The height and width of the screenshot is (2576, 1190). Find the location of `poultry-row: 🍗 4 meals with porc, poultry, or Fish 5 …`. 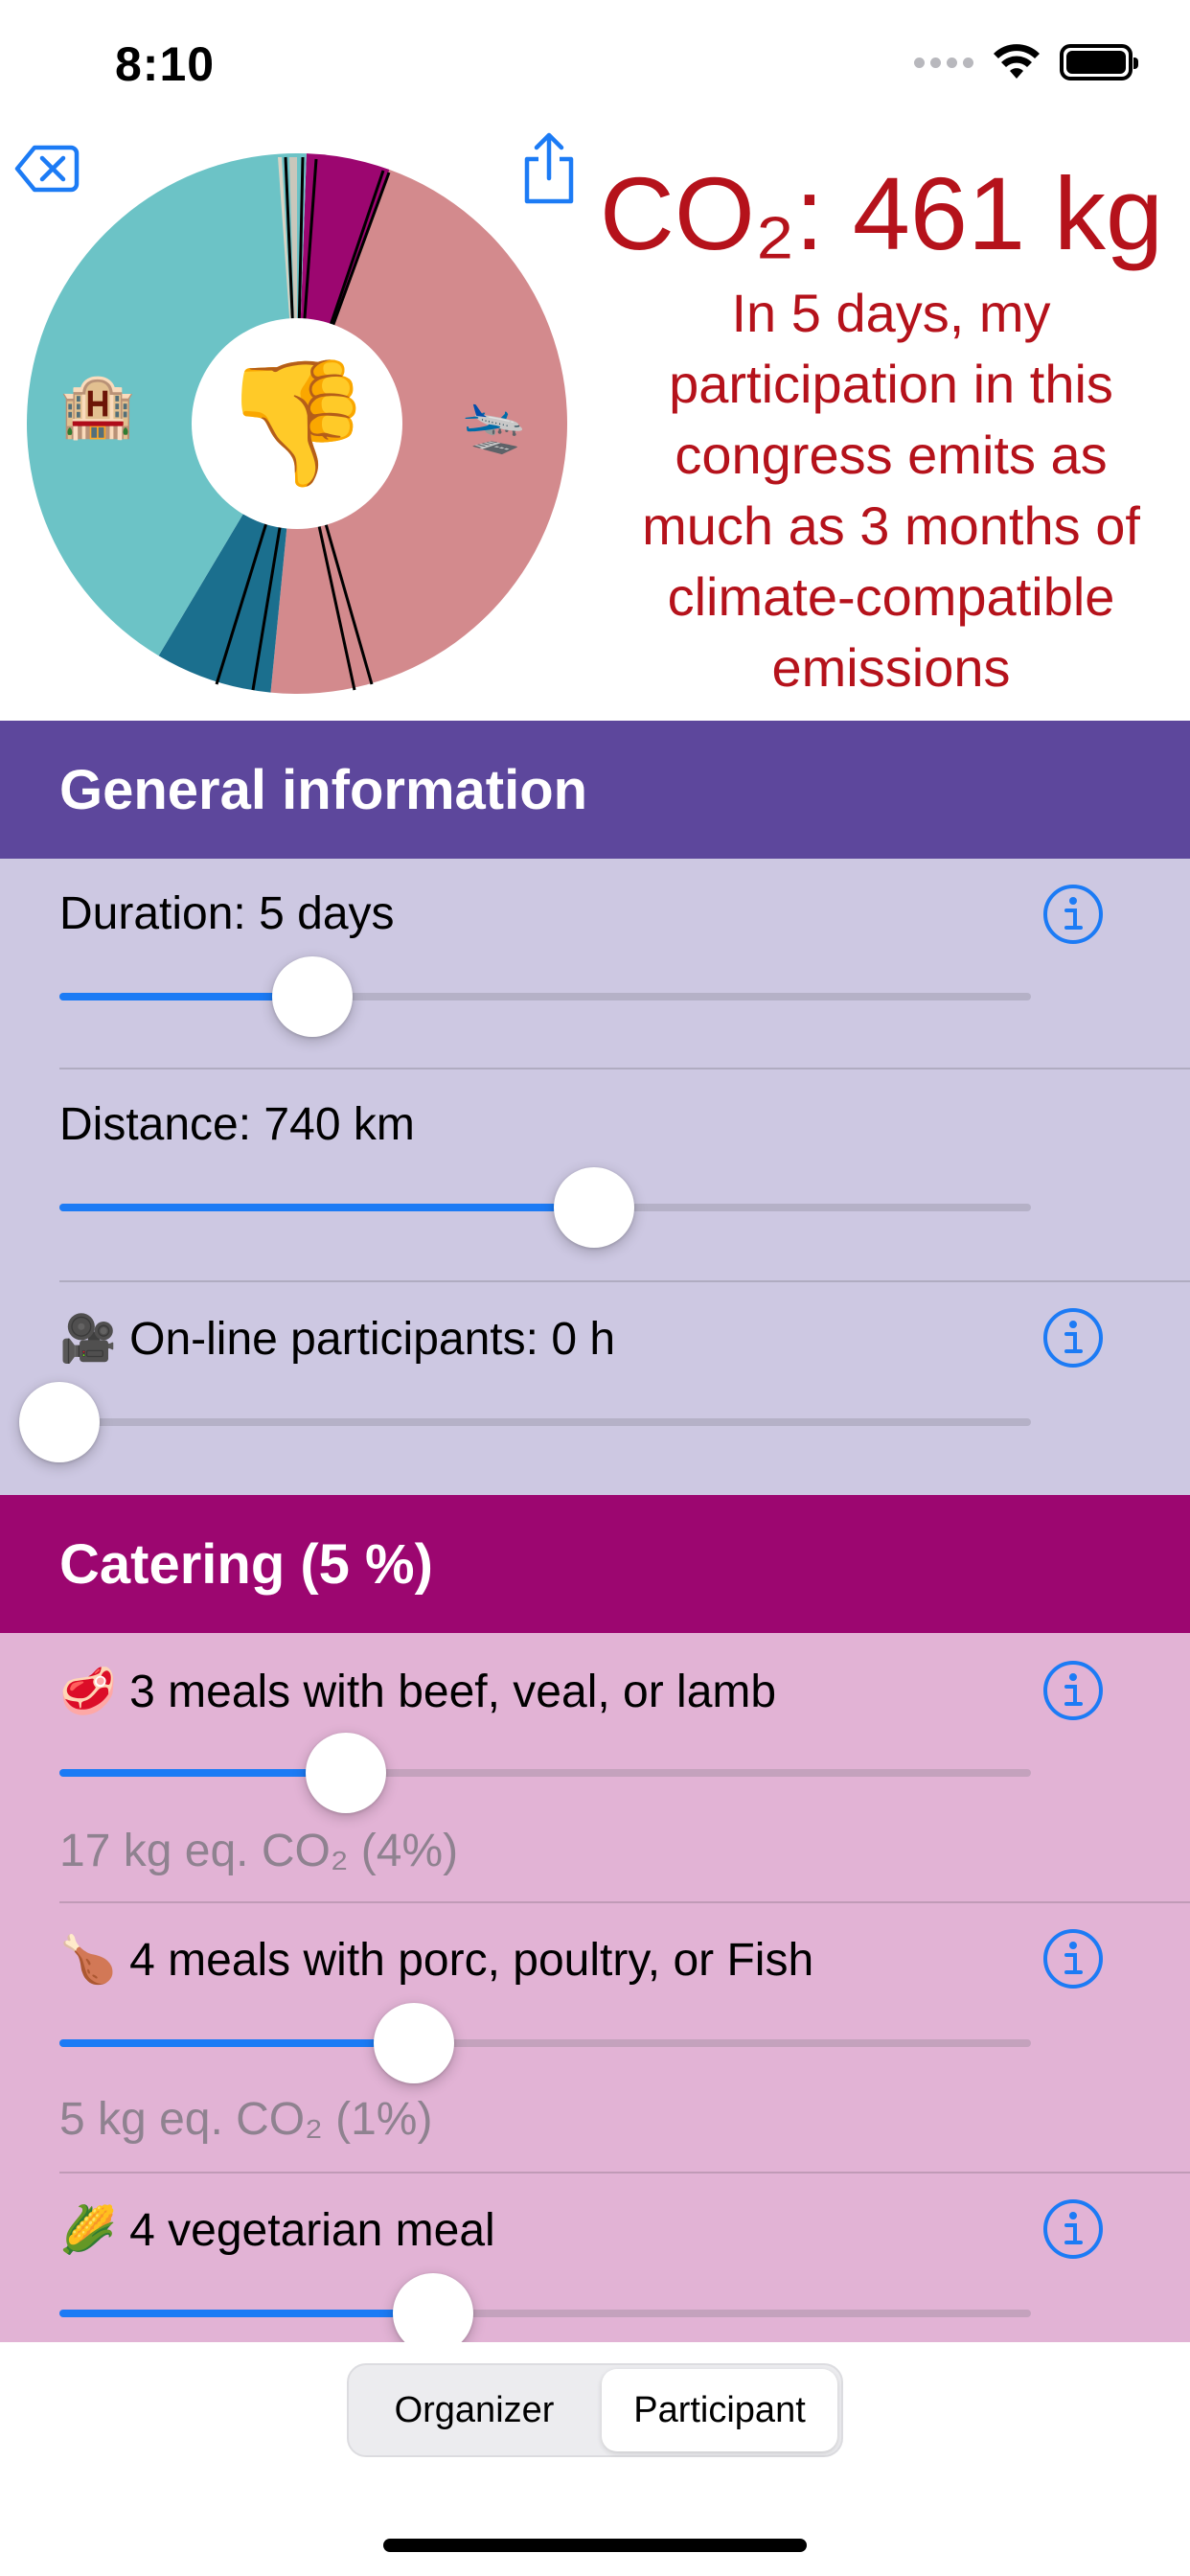

poultry-row: 🍗 4 meals with porc, poultry, or Fish 5 … is located at coordinates (595, 2038).